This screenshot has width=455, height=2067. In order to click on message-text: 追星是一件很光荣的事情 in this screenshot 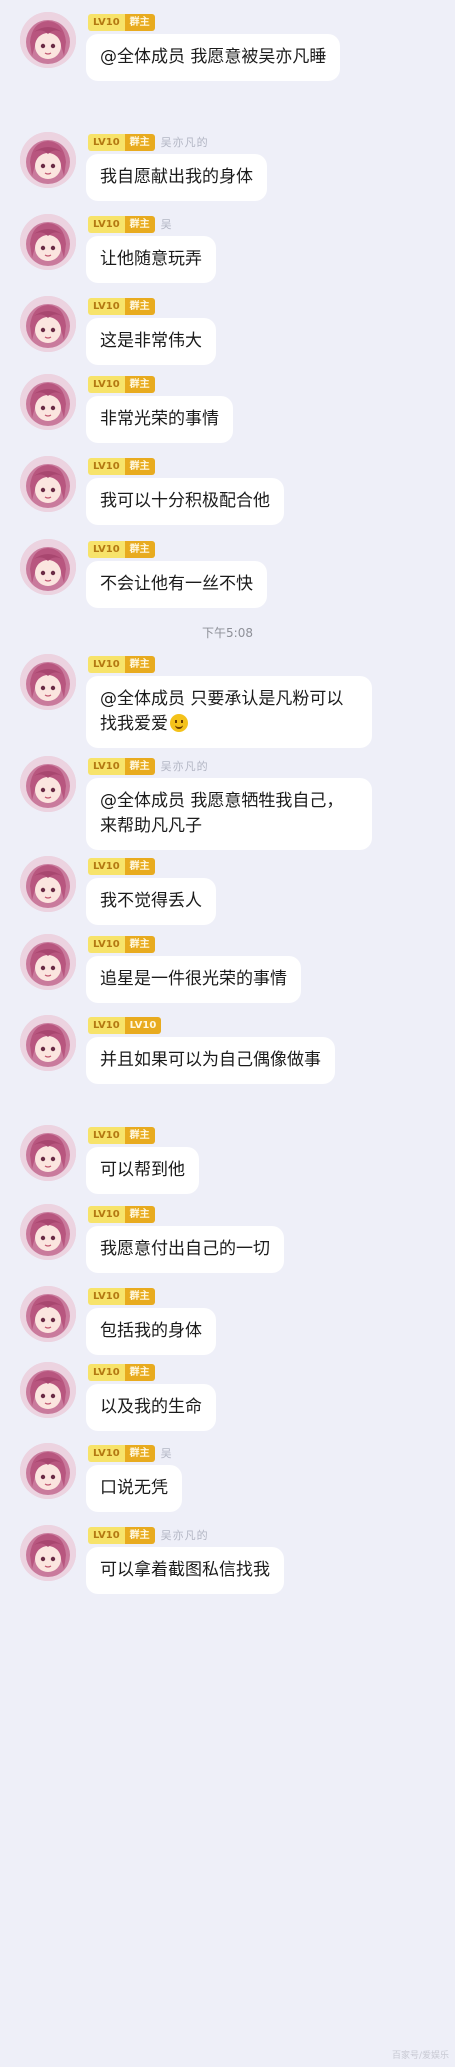, I will do `click(193, 979)`.